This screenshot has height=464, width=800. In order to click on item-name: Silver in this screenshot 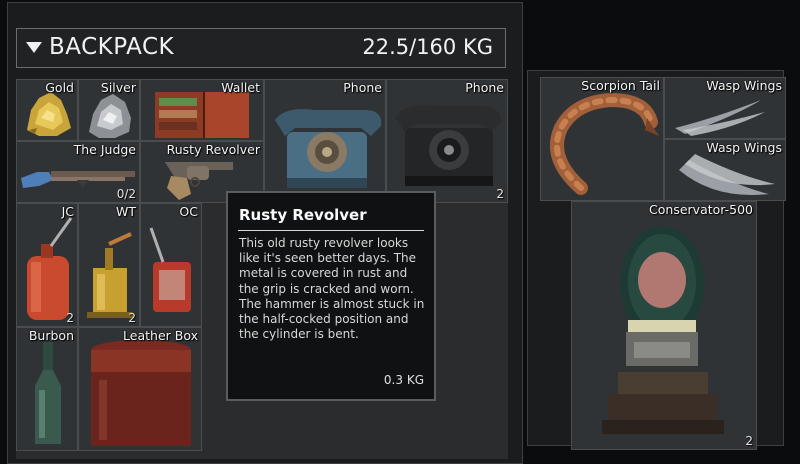, I will do `click(118, 87)`.